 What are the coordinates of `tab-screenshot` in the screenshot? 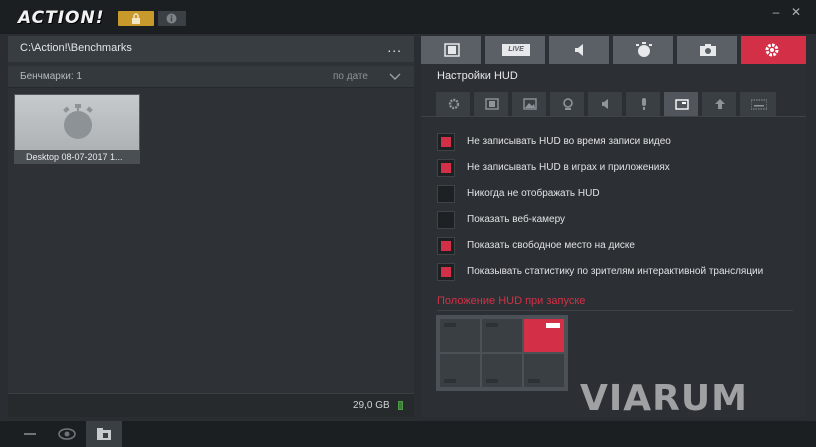 It's located at (708, 50).